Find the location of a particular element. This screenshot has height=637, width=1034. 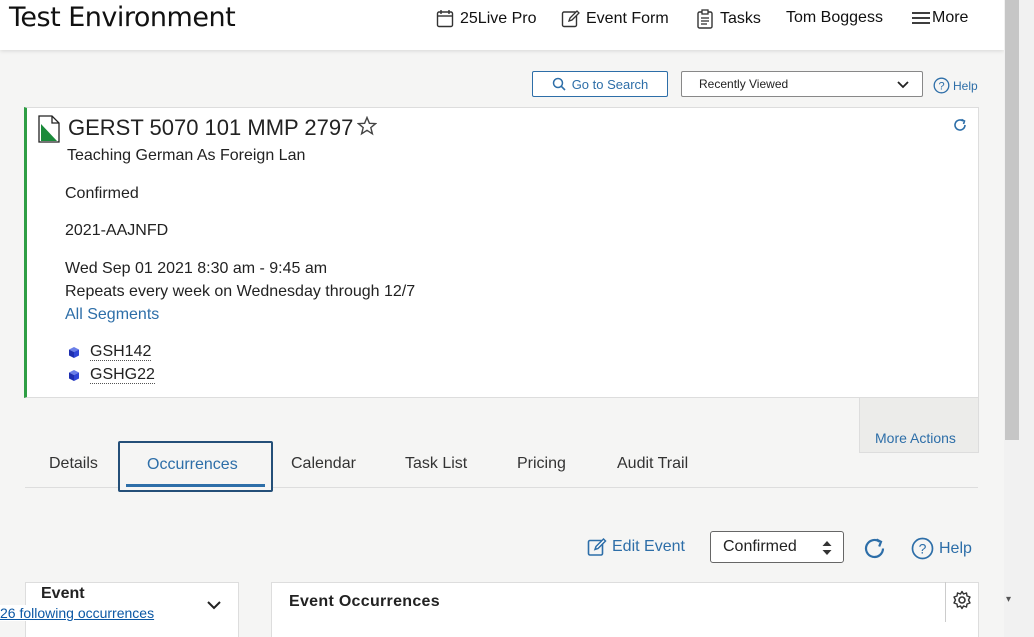

settings-button is located at coordinates (961, 602).